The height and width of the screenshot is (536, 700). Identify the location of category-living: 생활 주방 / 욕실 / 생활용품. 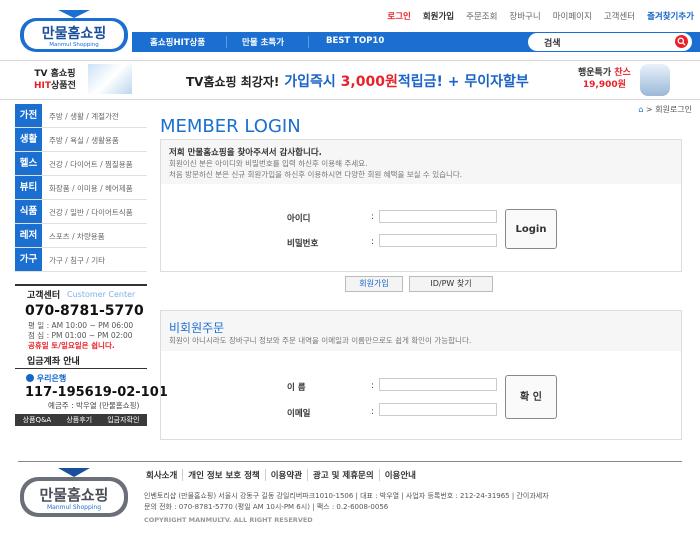
(81, 140).